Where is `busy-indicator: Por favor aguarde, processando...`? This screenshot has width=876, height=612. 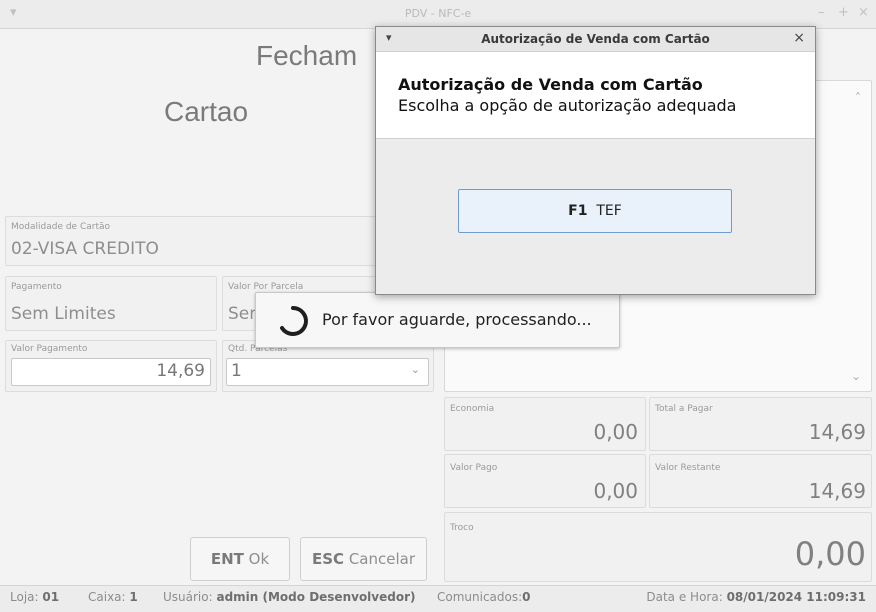
busy-indicator: Por favor aguarde, processando... is located at coordinates (437, 320).